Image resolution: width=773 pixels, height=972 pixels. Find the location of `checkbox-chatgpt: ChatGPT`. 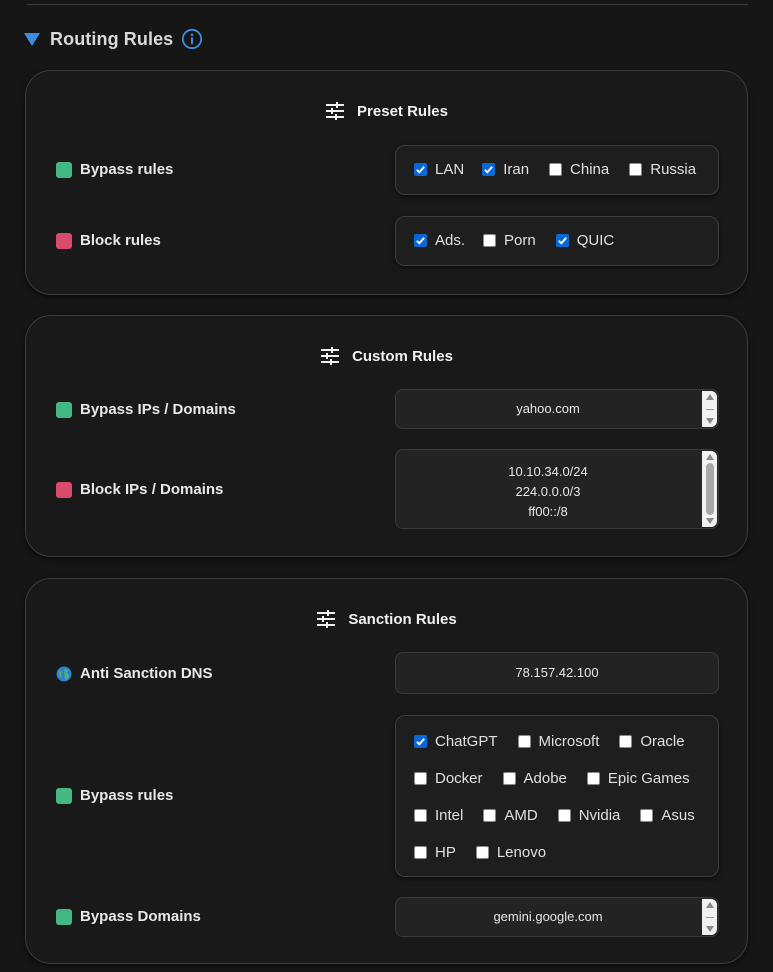

checkbox-chatgpt: ChatGPT is located at coordinates (456, 741).